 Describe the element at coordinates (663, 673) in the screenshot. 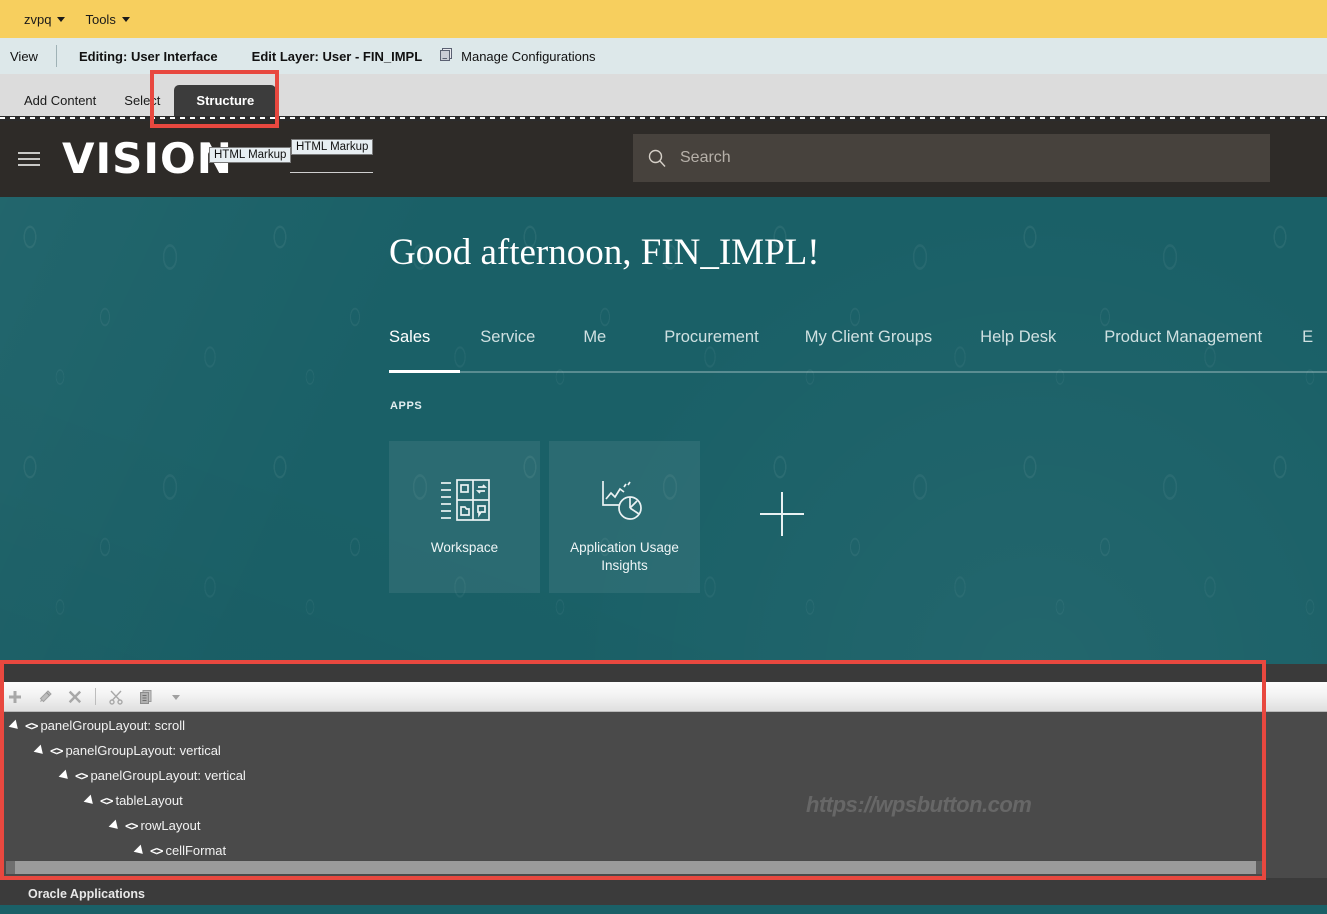

I see `panel-top-strip` at that location.